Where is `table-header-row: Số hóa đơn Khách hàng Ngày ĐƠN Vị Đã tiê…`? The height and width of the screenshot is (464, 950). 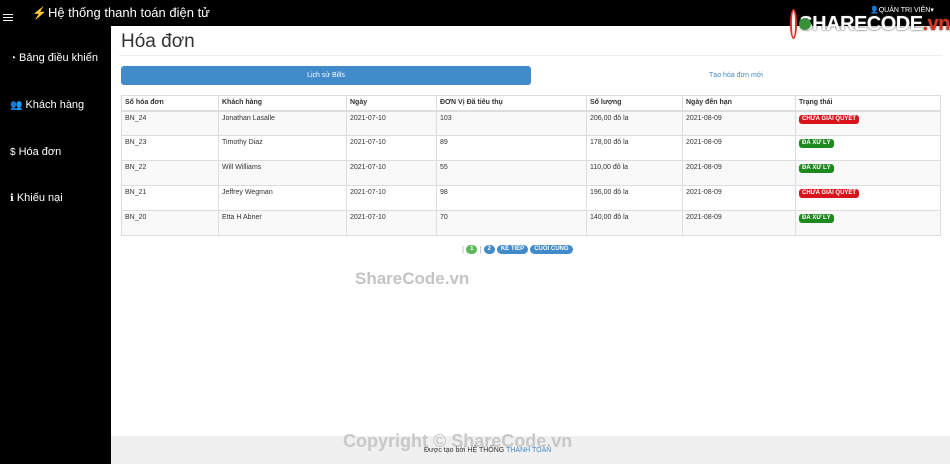 table-header-row: Số hóa đơn Khách hàng Ngày ĐƠN Vị Đã tiê… is located at coordinates (531, 103).